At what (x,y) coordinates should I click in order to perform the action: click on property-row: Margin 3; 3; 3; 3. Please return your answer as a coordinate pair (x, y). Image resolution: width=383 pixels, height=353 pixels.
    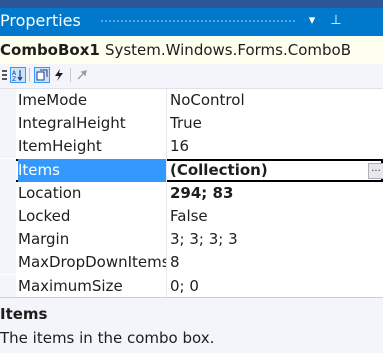
    Looking at the image, I should click on (191, 239).